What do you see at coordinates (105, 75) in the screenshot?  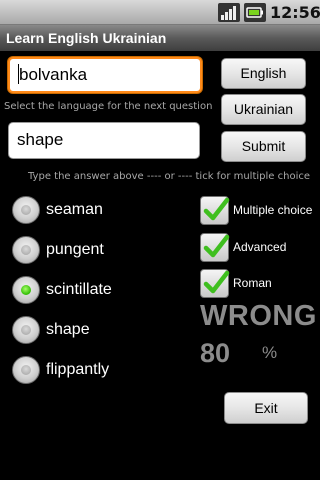 I see `question-input: bolvanka` at bounding box center [105, 75].